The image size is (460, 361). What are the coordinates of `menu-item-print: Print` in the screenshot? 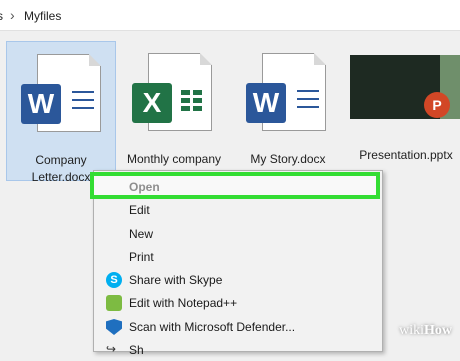 It's located at (238, 257).